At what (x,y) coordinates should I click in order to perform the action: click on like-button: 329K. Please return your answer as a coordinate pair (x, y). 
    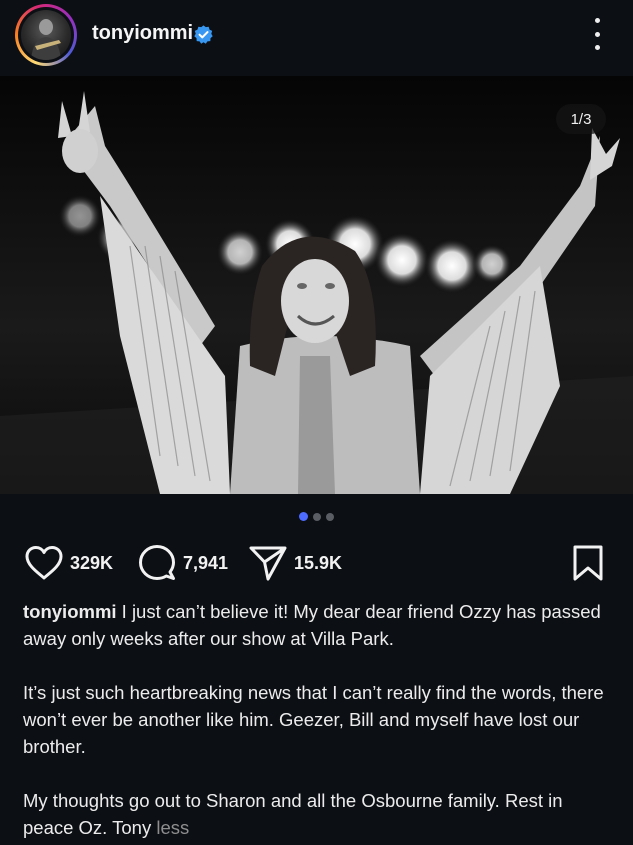
    Looking at the image, I should click on (68, 563).